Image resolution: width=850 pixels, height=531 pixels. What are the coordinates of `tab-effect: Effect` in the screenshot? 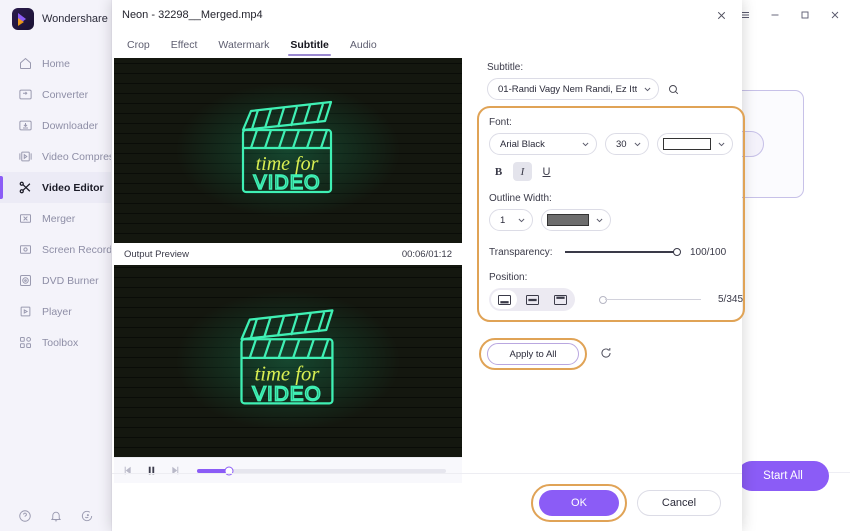 It's located at (184, 47).